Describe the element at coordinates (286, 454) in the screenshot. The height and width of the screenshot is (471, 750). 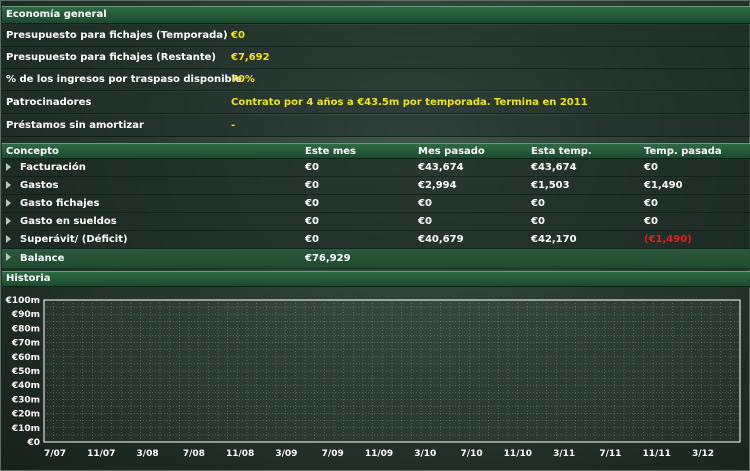
I see `x-tick-label: 3/09` at that location.